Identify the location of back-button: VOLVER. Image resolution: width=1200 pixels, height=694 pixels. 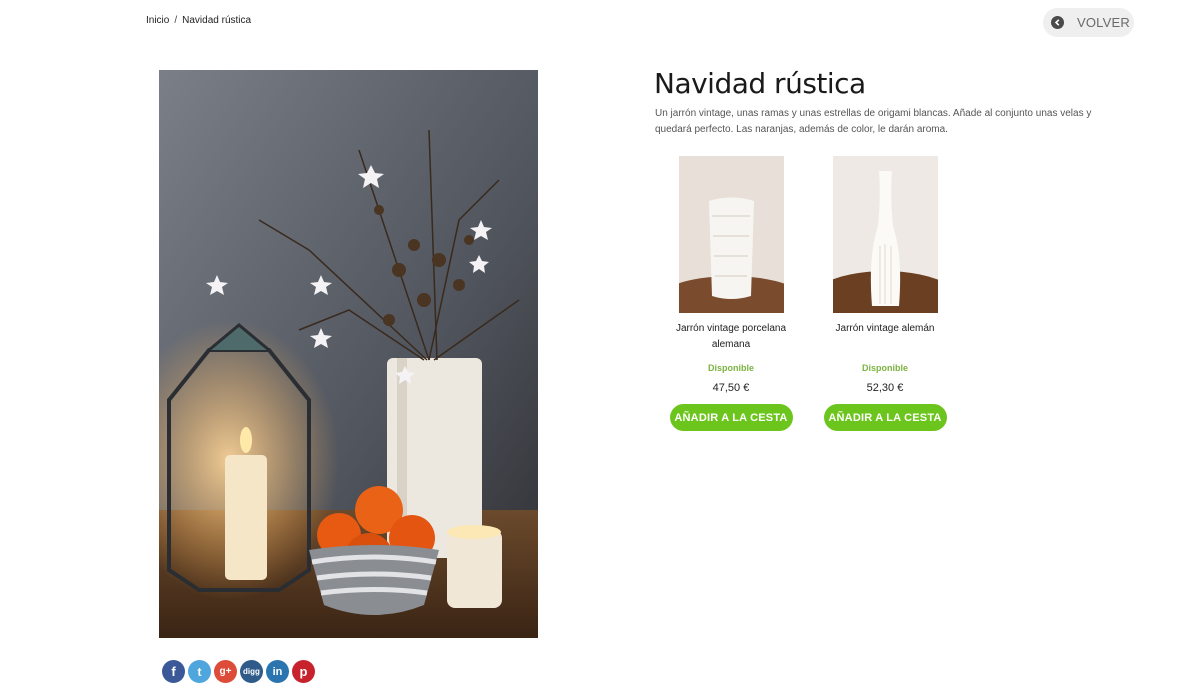
(1088, 22).